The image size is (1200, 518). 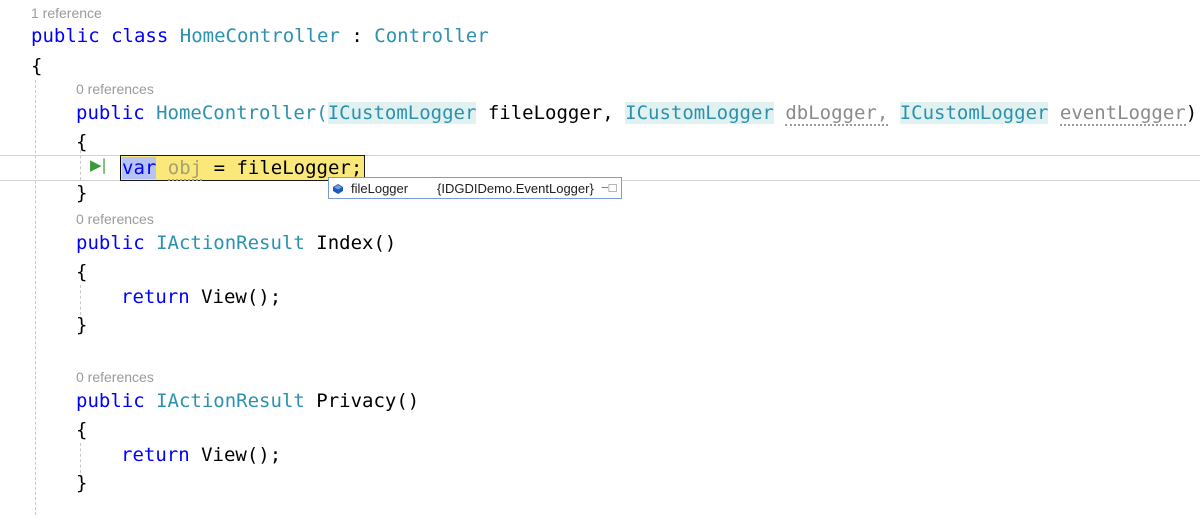 I want to click on param-type-3: ICustomLogger, so click(x=974, y=113).